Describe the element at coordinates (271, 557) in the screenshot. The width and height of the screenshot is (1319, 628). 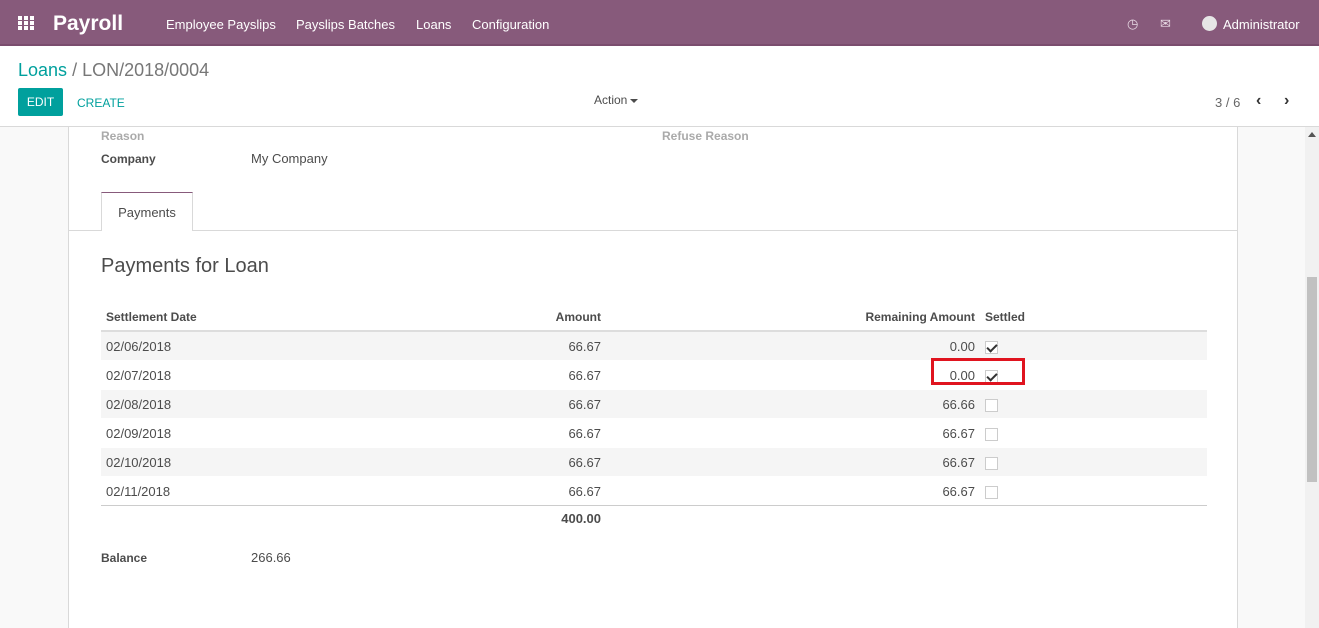
I see `balance-value: 266.66` at that location.